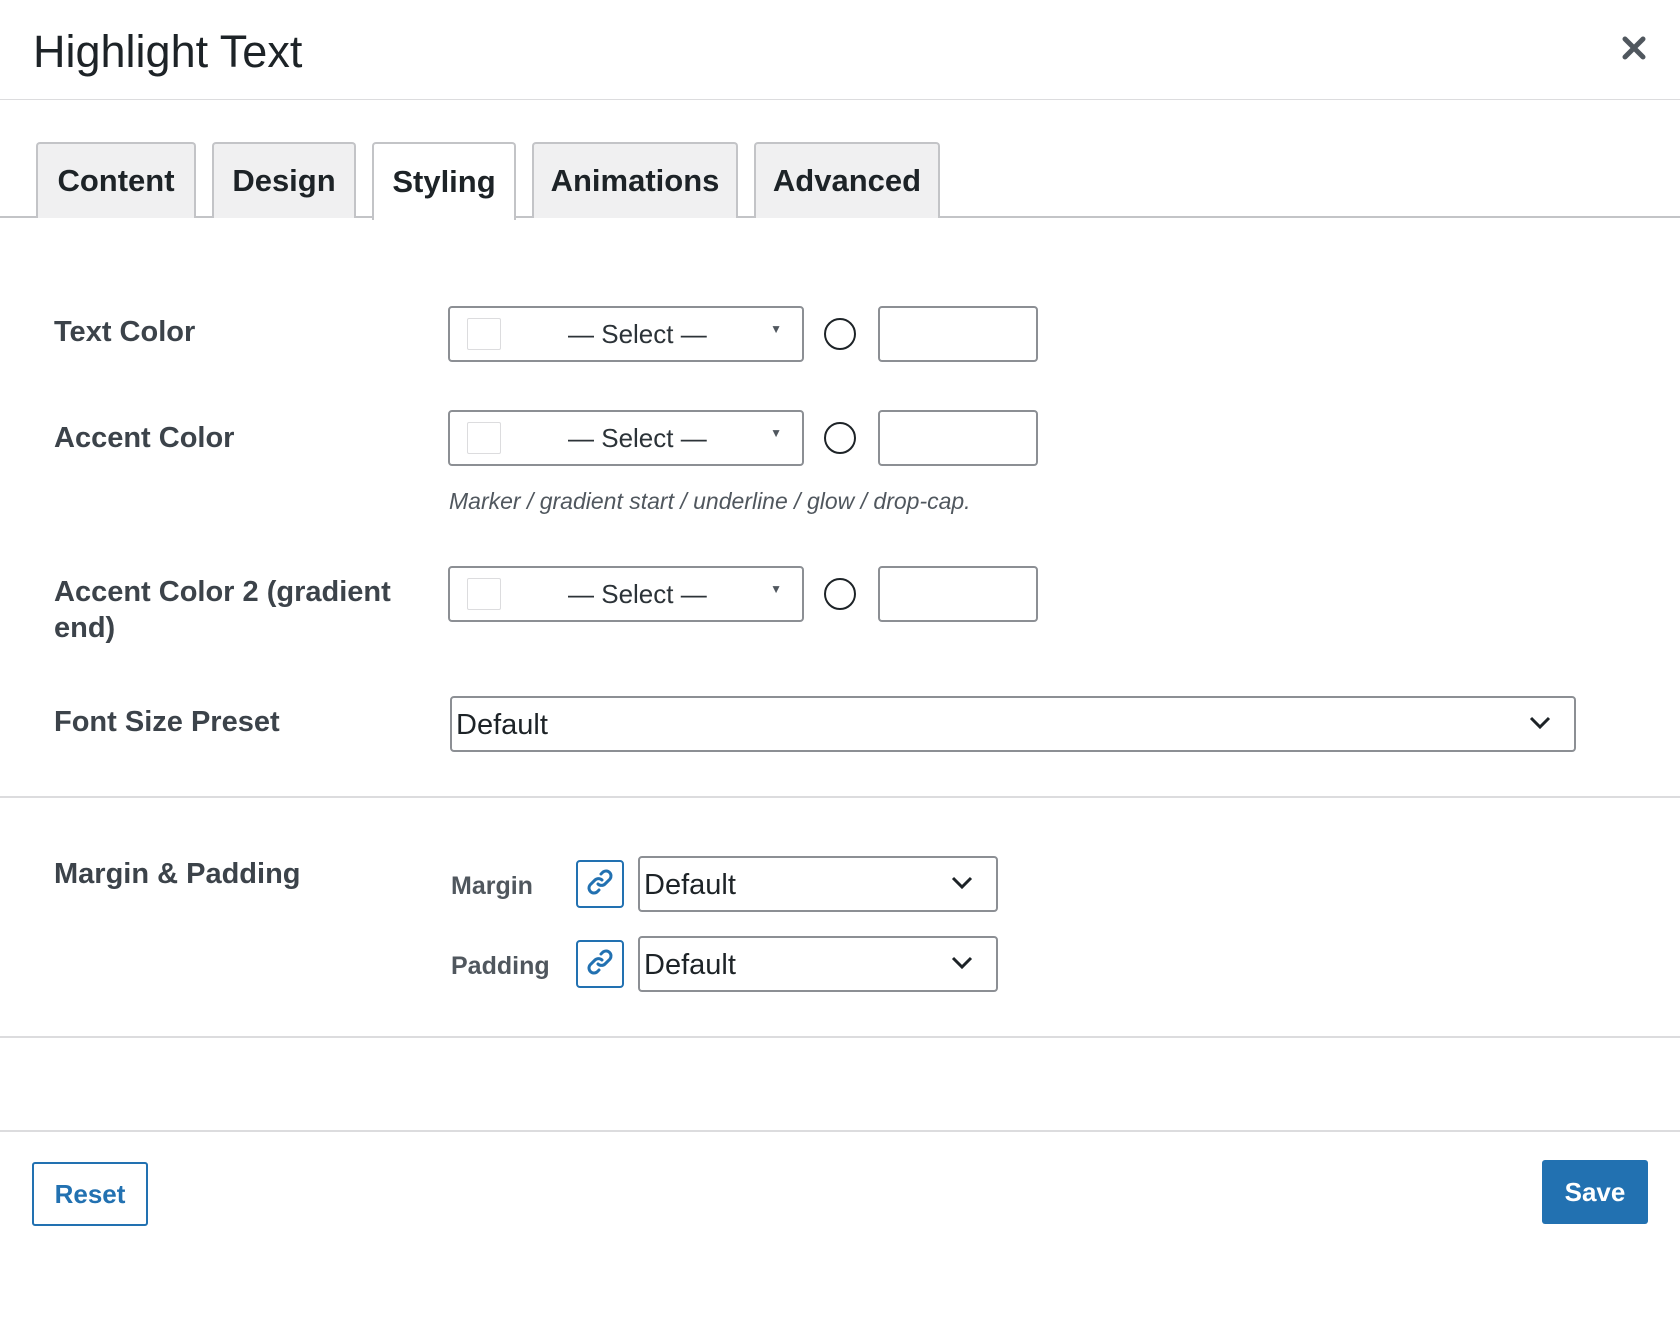 This screenshot has width=1680, height=1320. Describe the element at coordinates (840, 334) in the screenshot. I see `text-color-radio` at that location.